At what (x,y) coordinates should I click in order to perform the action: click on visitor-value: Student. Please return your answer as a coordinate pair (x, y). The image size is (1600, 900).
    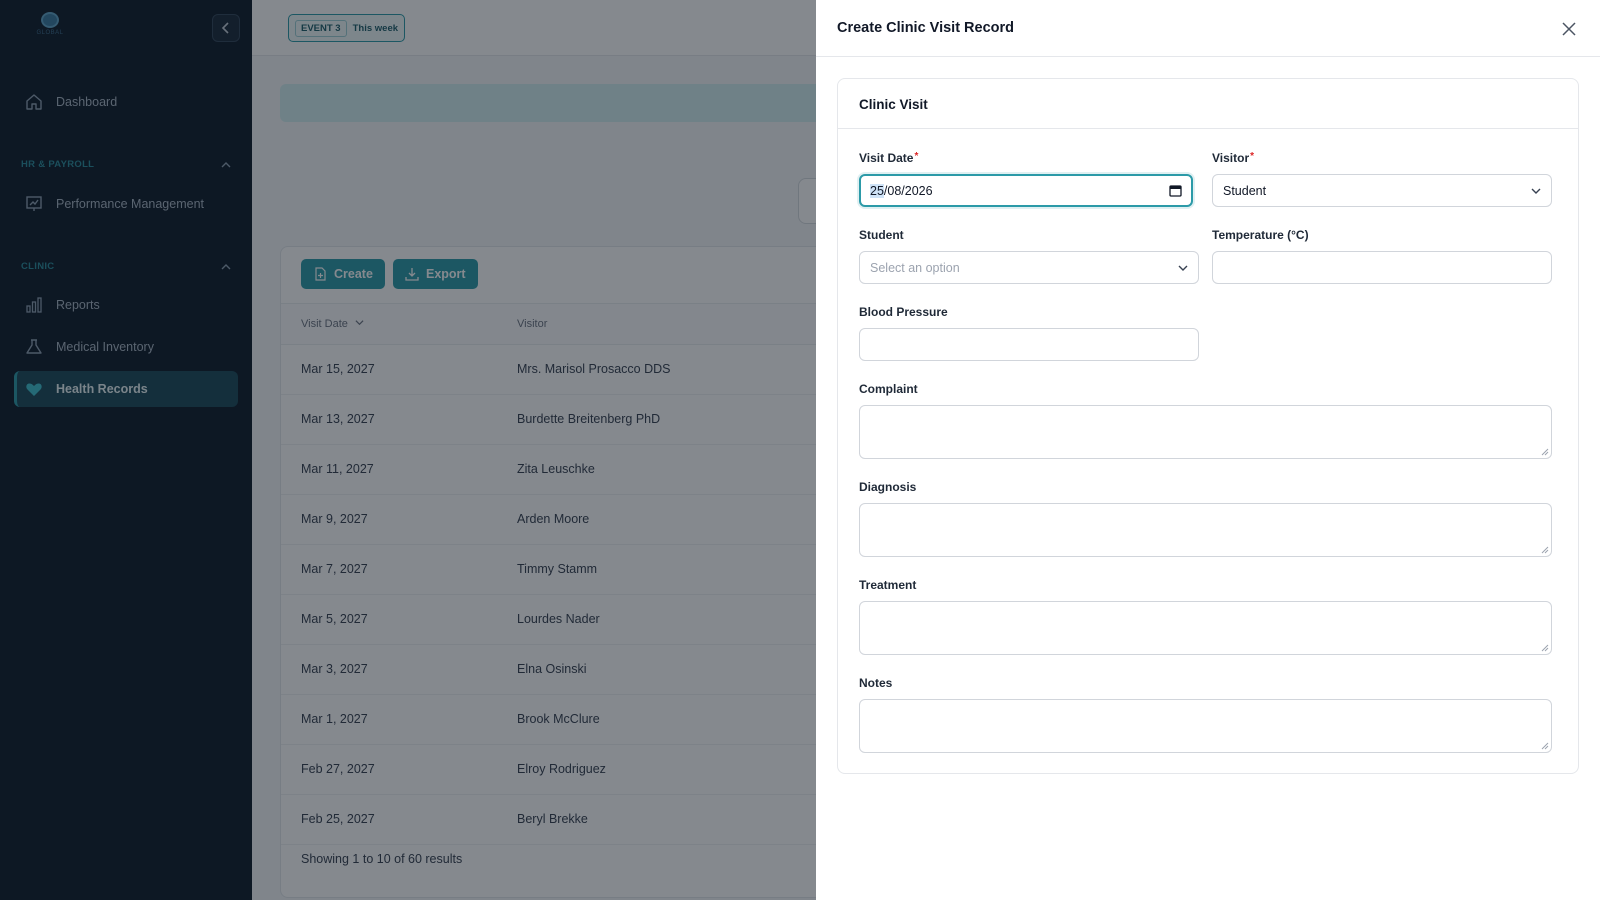
    Looking at the image, I should click on (1245, 190).